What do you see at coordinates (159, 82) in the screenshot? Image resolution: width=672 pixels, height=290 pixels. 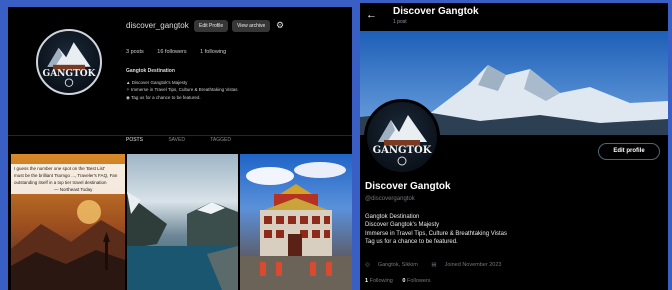 I see `bio-line-1: Discover Gangtok's Majesty` at bounding box center [159, 82].